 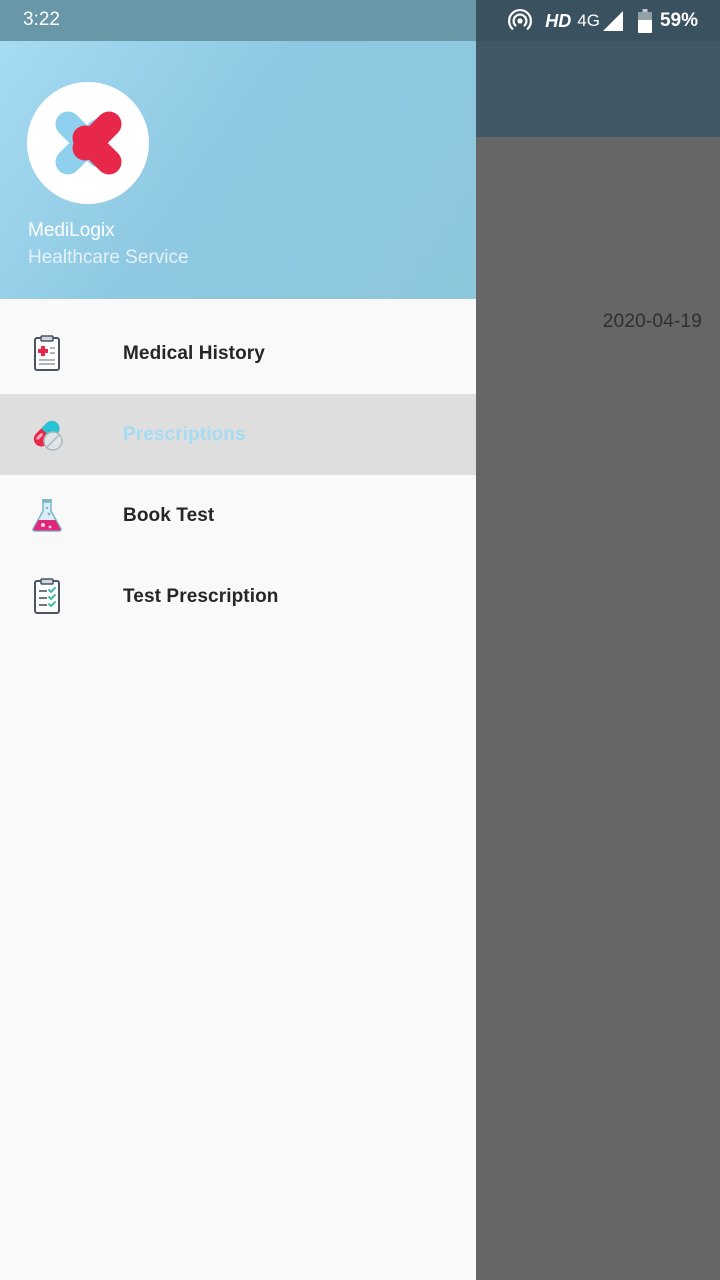 What do you see at coordinates (47, 353) in the screenshot?
I see `clipboard-medical-icon` at bounding box center [47, 353].